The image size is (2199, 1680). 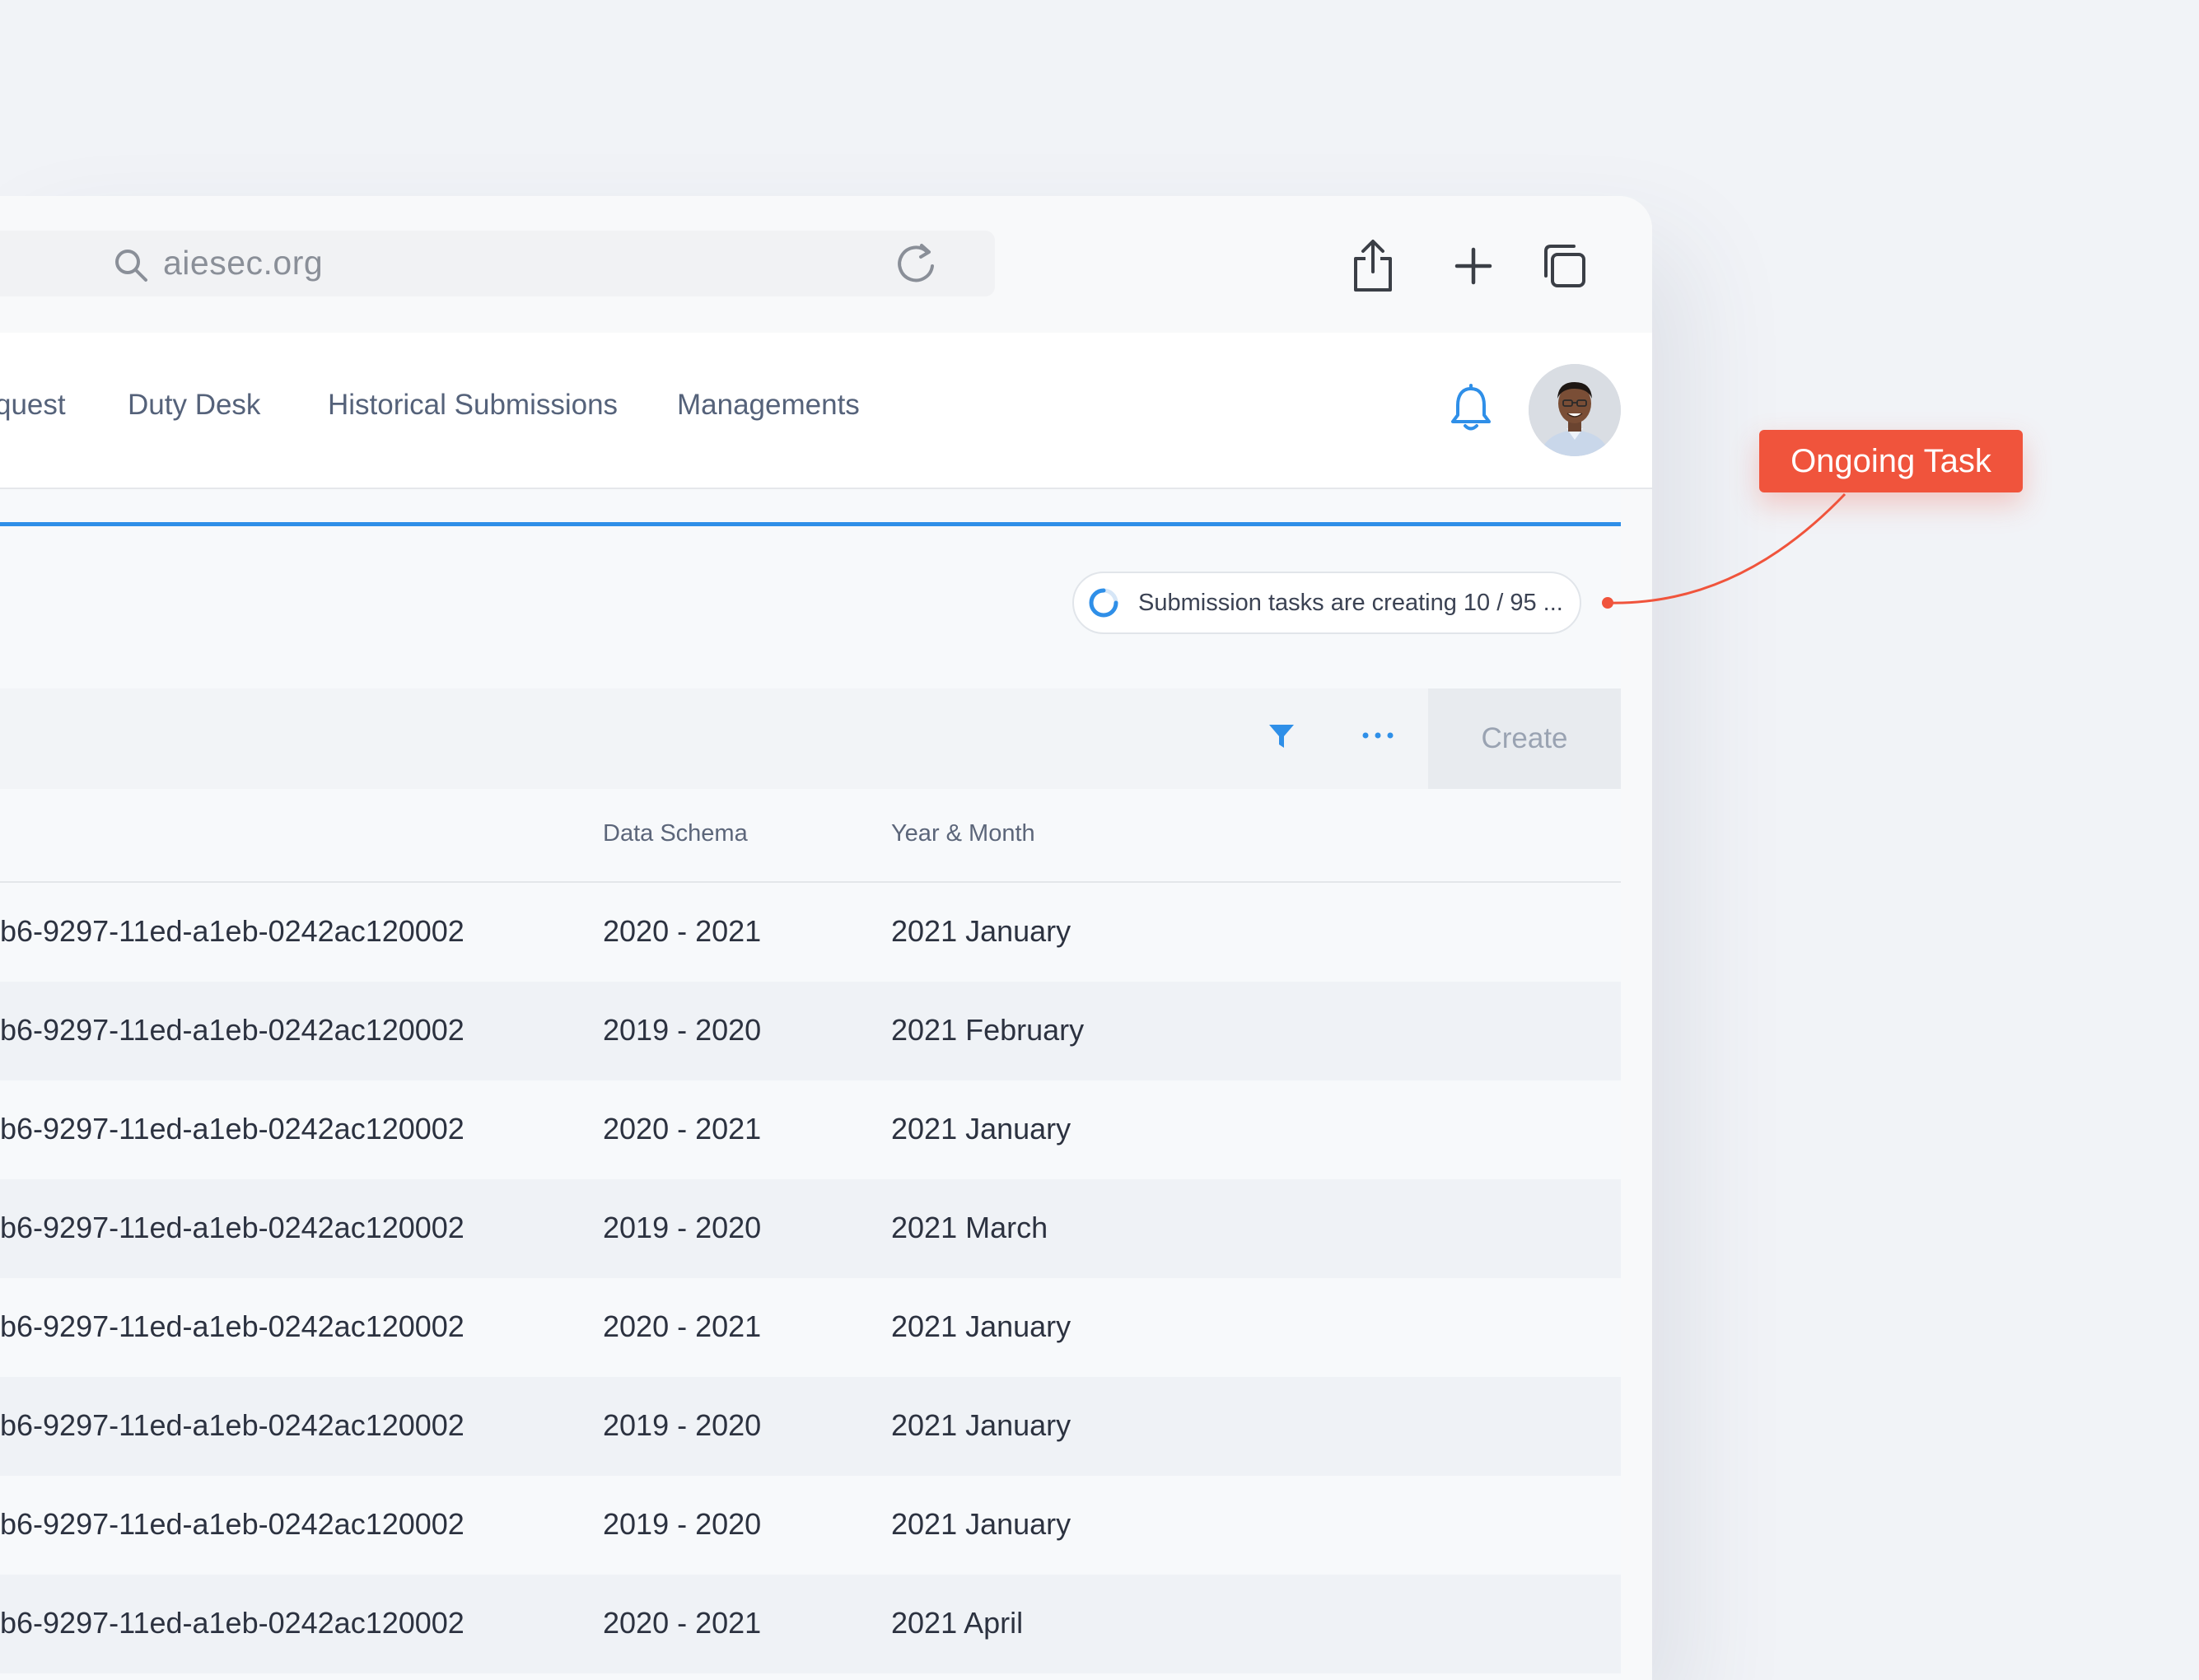 I want to click on avatar-image, so click(x=1575, y=410).